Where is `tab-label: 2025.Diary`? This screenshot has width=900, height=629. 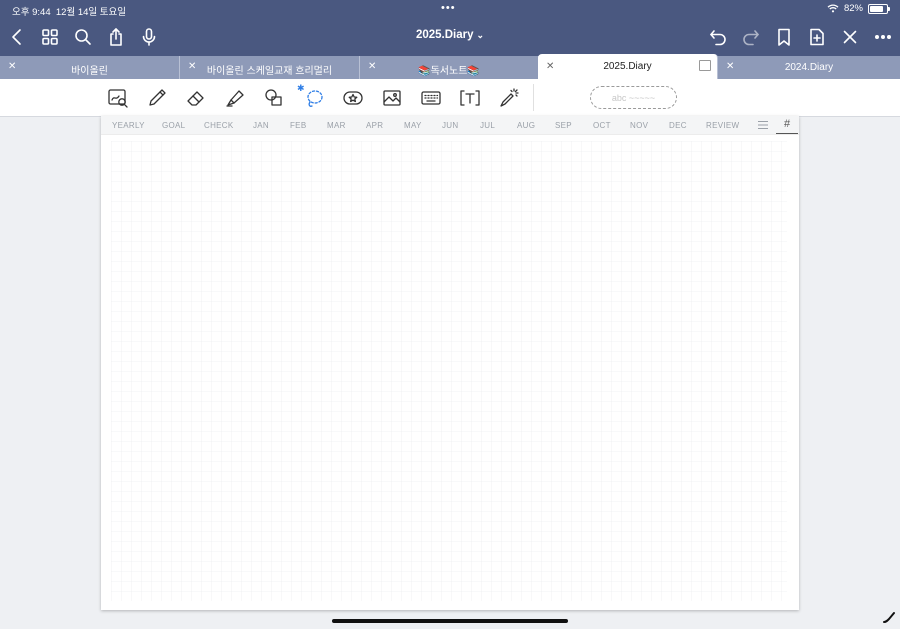
tab-label: 2025.Diary is located at coordinates (627, 66).